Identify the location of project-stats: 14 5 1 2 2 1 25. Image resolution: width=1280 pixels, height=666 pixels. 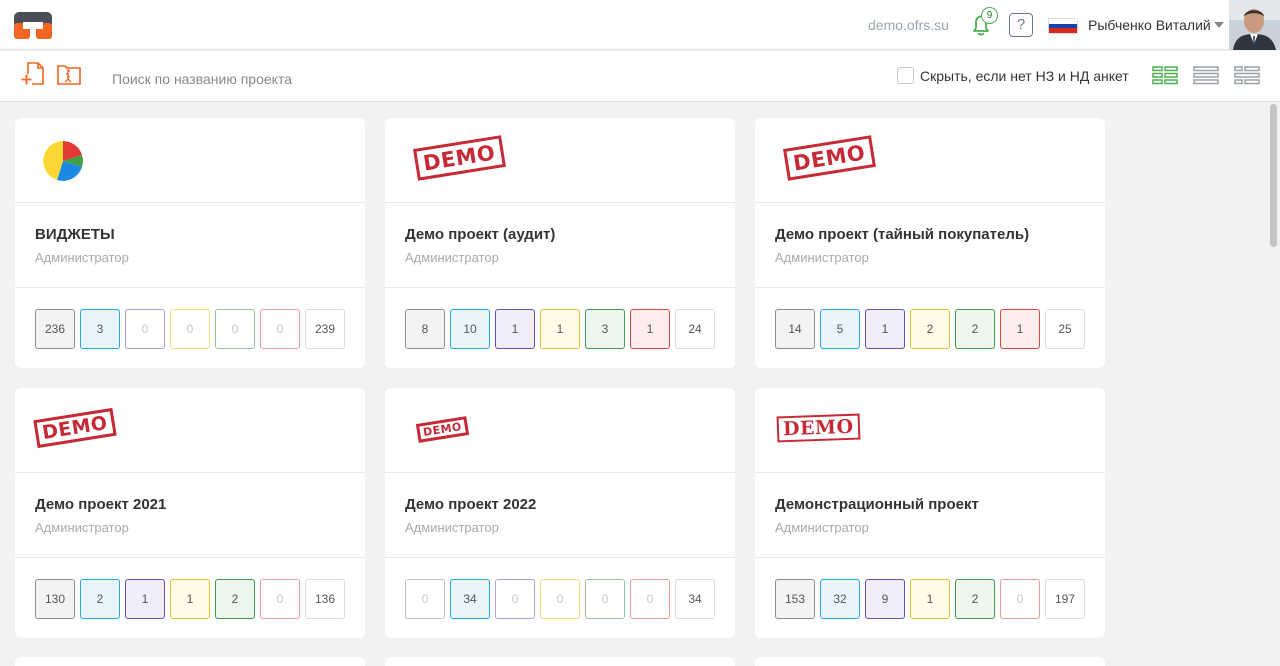
(930, 327).